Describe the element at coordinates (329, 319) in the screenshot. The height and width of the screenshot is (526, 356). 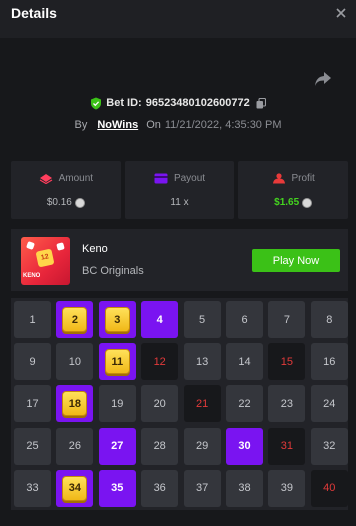
I see `keno-cell-8: 8` at that location.